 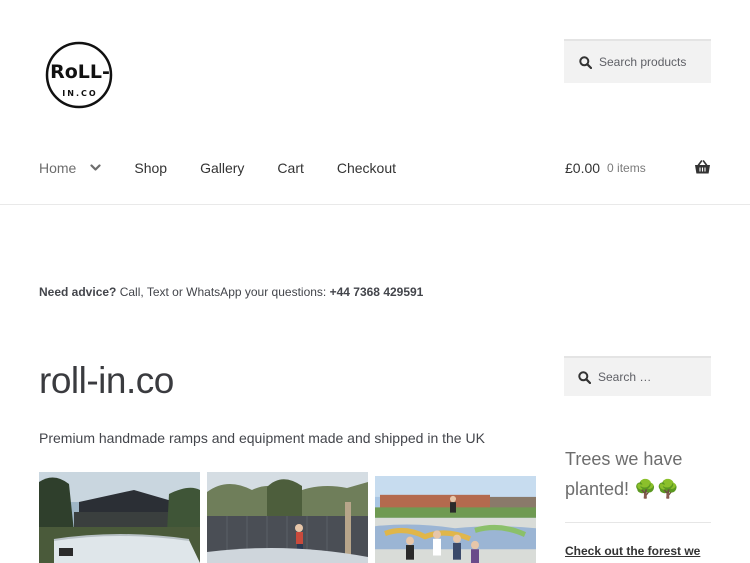 I want to click on advice-phone: +44 7368 429591, so click(x=376, y=292).